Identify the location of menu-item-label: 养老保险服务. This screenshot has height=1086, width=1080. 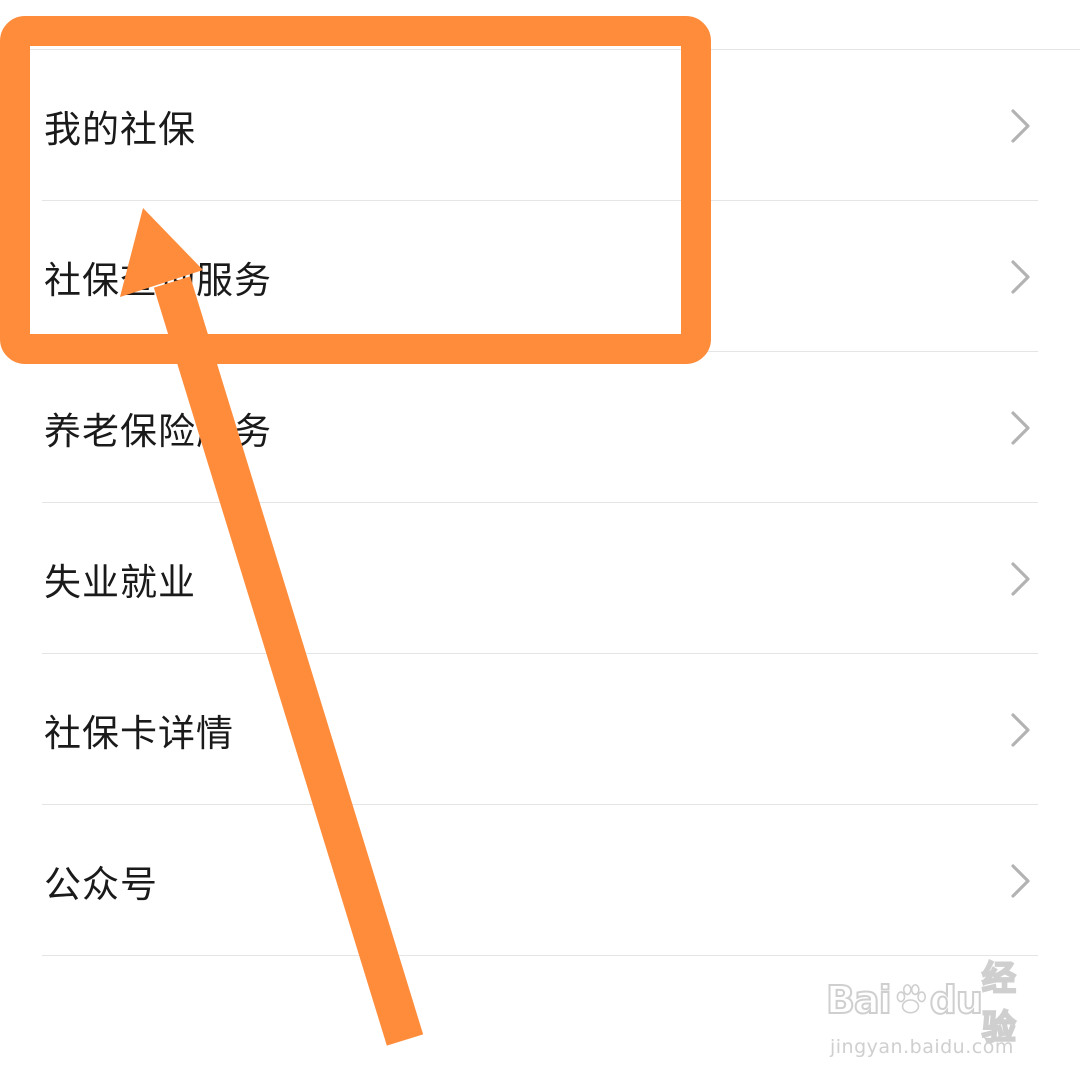
(158, 431).